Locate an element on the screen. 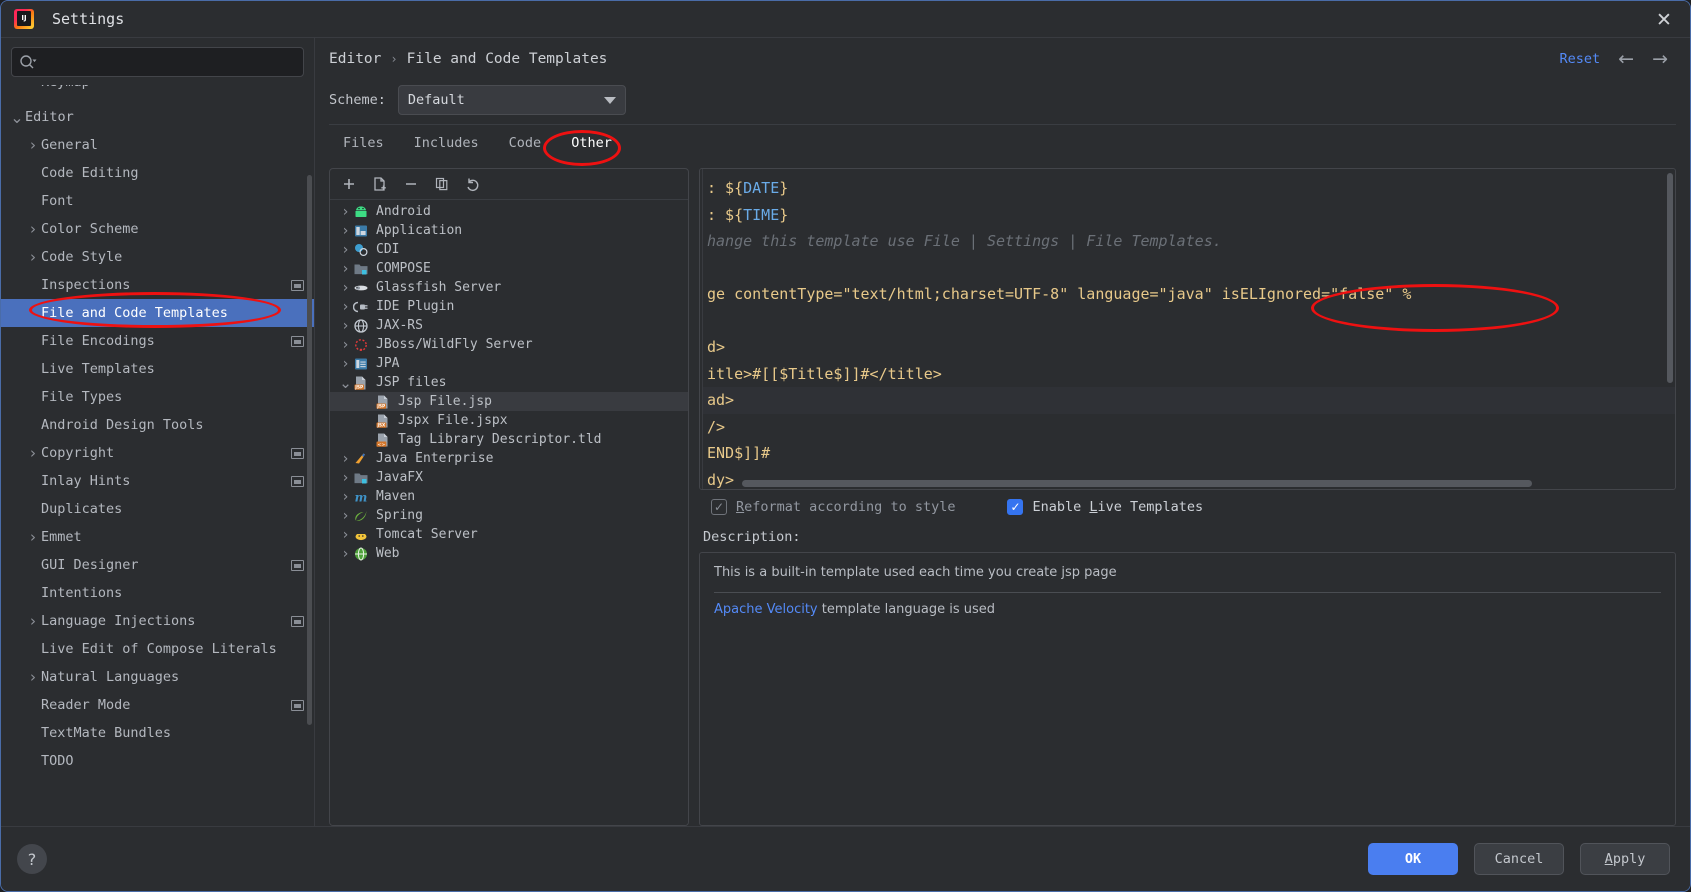 This screenshot has height=892, width=1691. apache-velocity-link: Apache Velocity is located at coordinates (766, 609).